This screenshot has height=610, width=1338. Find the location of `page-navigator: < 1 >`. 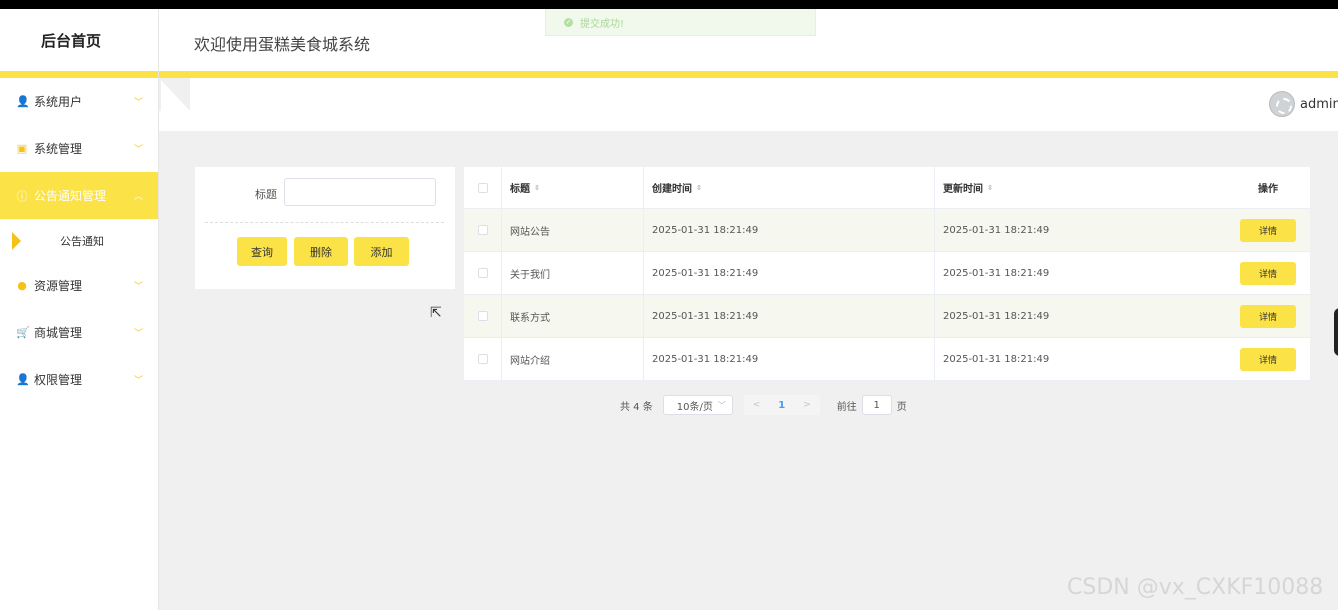

page-navigator: < 1 > is located at coordinates (781, 405).